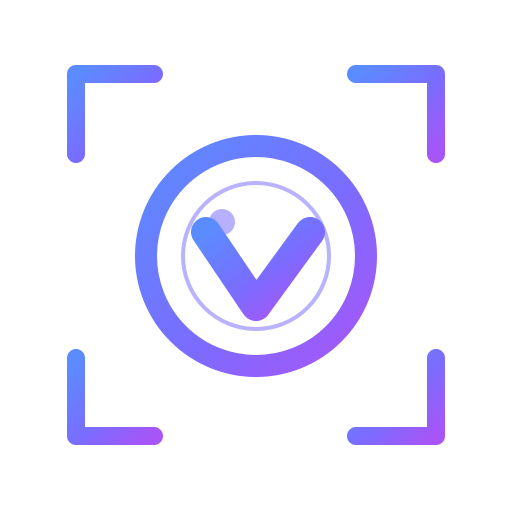 This screenshot has height=512, width=512. What do you see at coordinates (396, 114) in the screenshot?
I see `corner-top-right-icon` at bounding box center [396, 114].